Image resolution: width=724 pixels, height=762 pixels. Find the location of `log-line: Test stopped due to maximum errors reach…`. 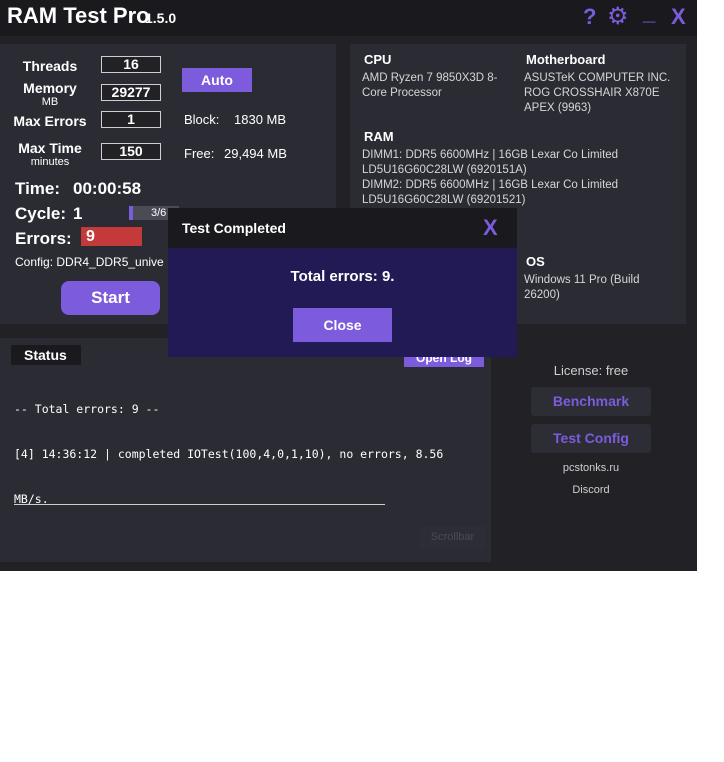

log-line: Test stopped due to maximum errors reach… is located at coordinates (239, 634).